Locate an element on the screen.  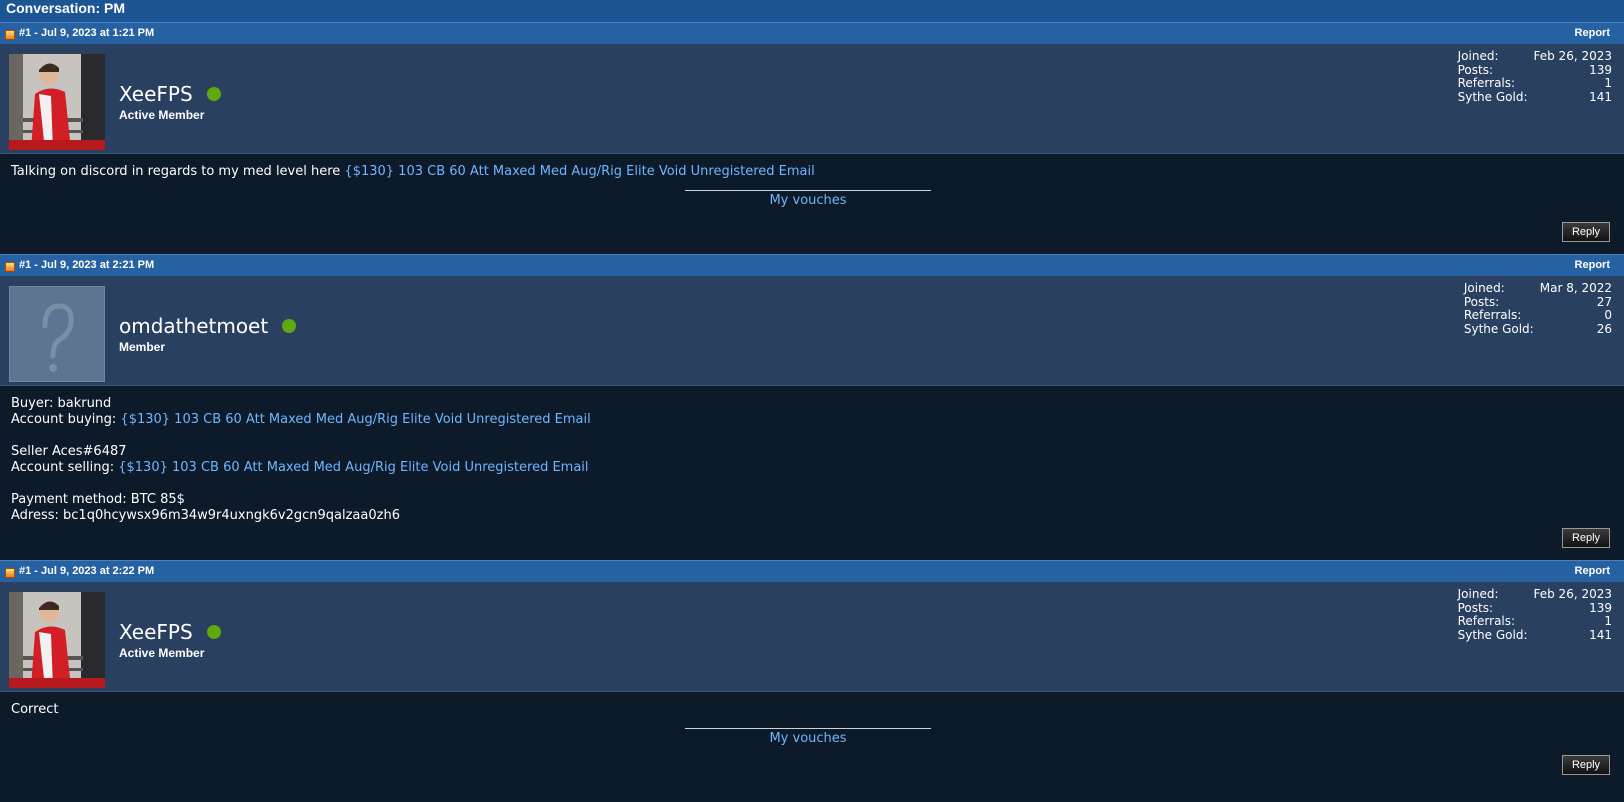
post-header: #1 - Jul 9, 2023 at 2:22 PM Report is located at coordinates (812, 571).